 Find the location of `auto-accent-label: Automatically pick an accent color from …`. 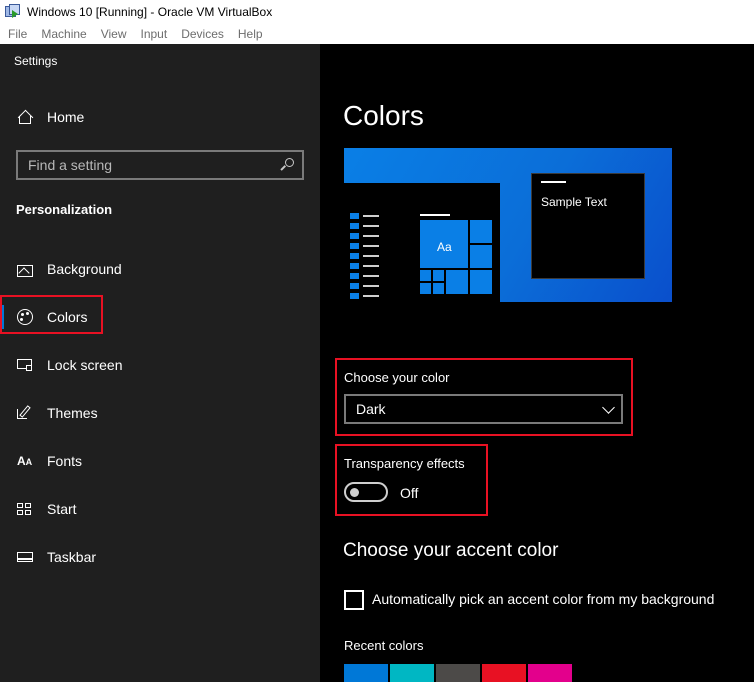

auto-accent-label: Automatically pick an accent color from … is located at coordinates (543, 599).